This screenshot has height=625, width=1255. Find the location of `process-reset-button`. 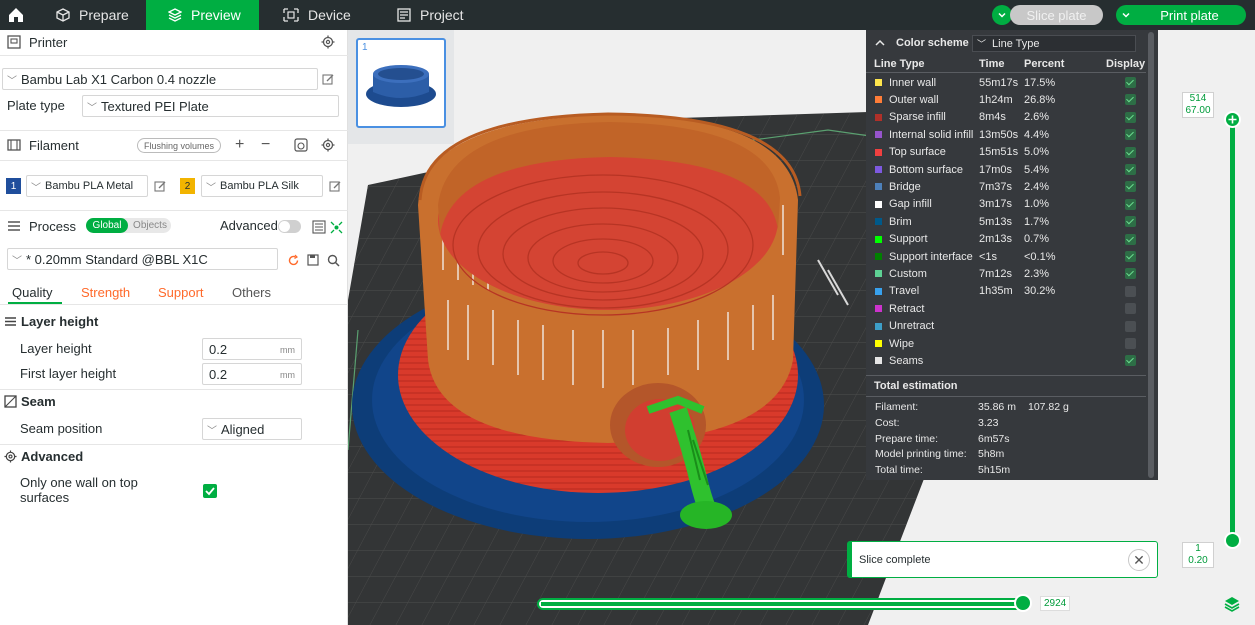

process-reset-button is located at coordinates (293, 260).